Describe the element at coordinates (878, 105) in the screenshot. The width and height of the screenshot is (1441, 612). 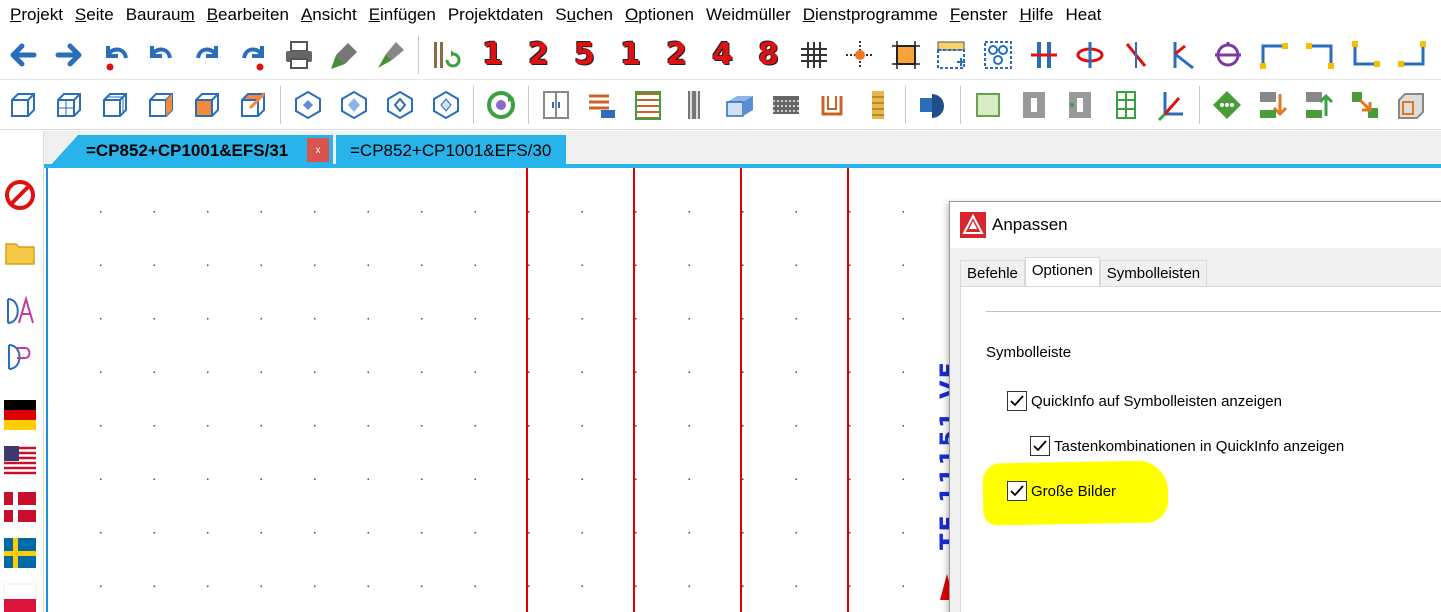
I see `din-rail-button` at that location.